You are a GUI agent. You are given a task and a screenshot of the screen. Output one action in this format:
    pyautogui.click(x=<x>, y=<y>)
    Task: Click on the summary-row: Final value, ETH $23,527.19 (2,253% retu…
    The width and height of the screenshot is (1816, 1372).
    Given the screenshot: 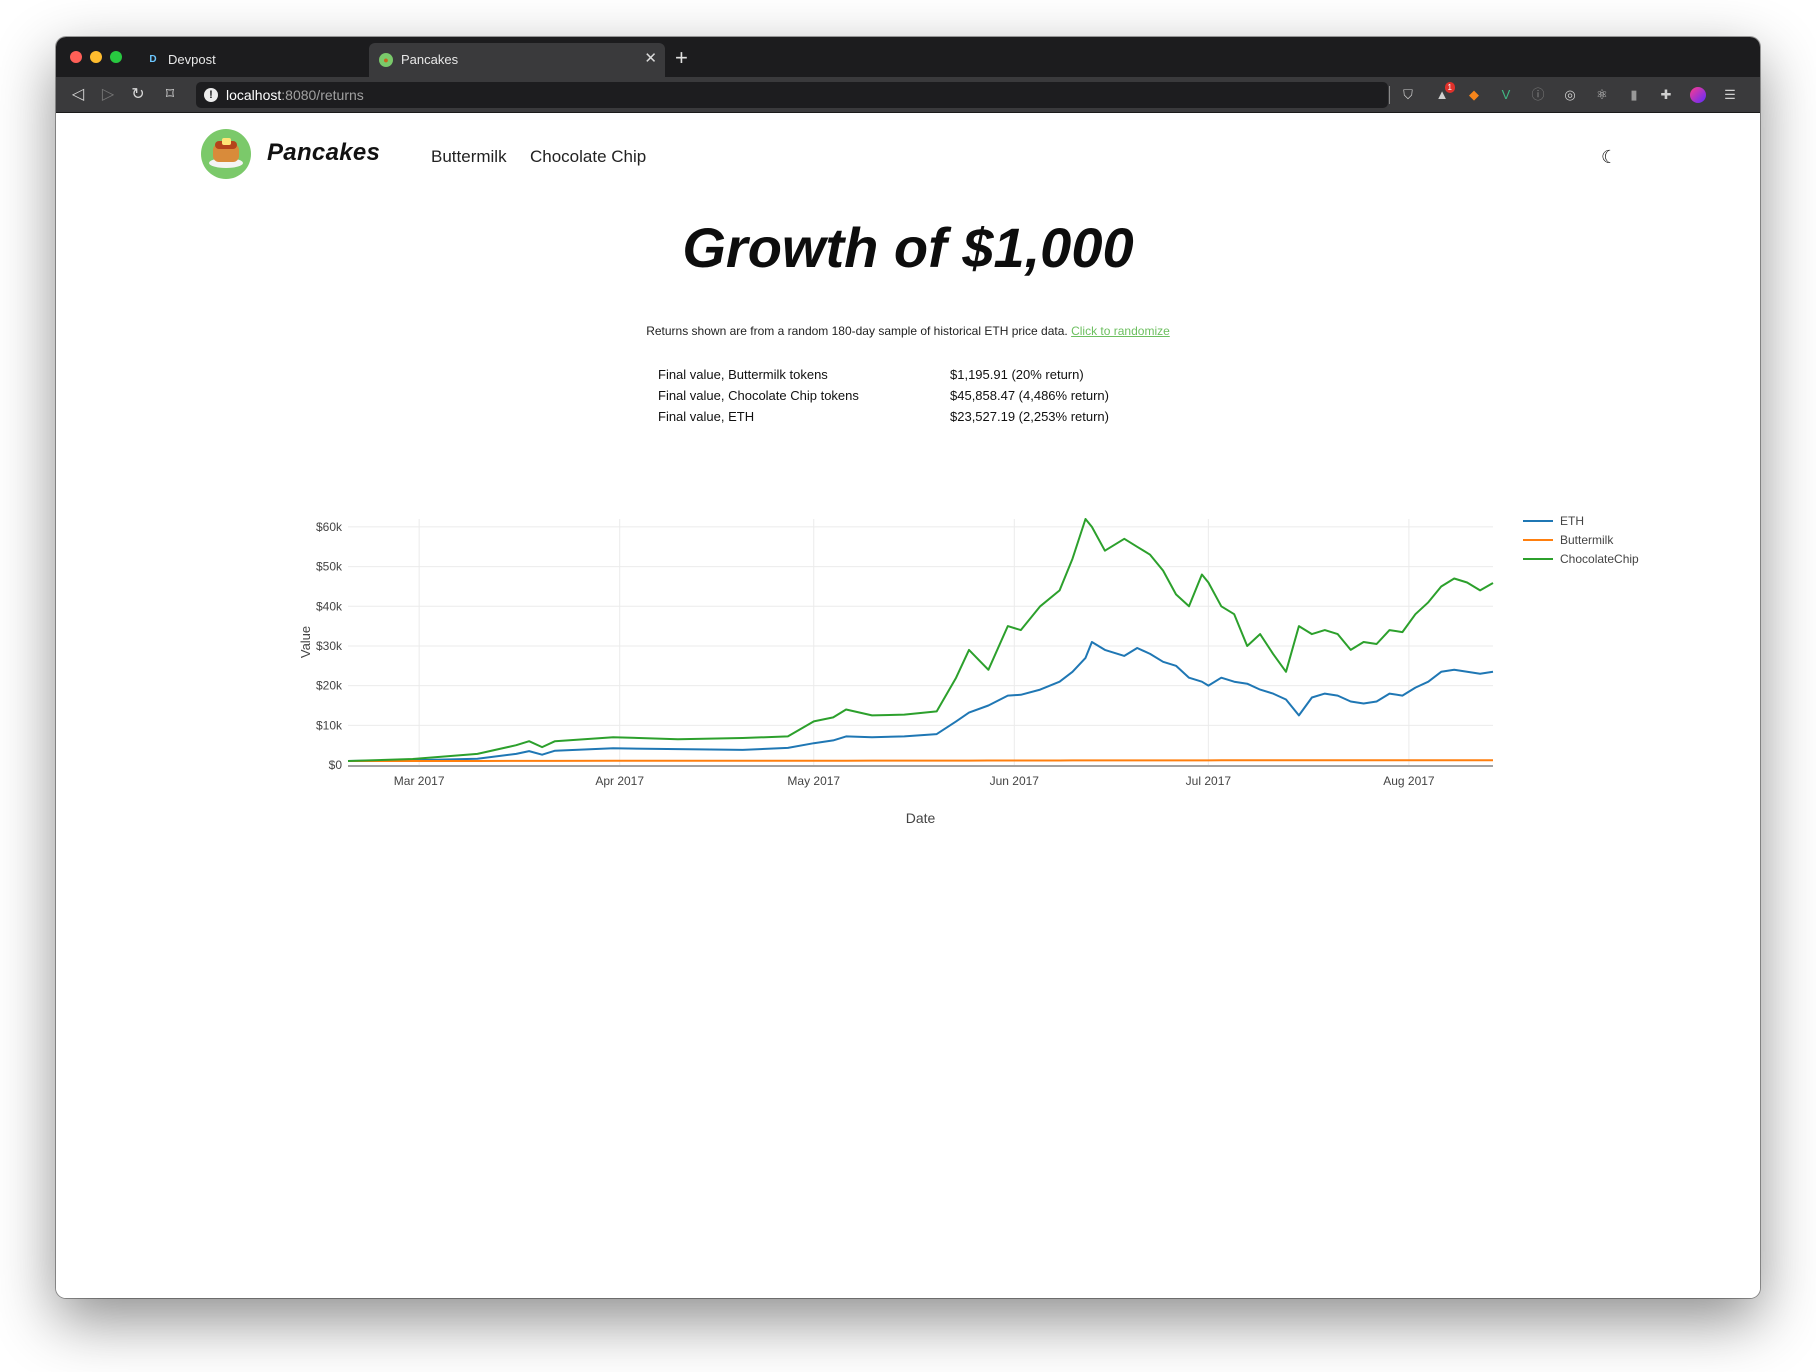 What is the action you would take?
    pyautogui.click(x=908, y=419)
    